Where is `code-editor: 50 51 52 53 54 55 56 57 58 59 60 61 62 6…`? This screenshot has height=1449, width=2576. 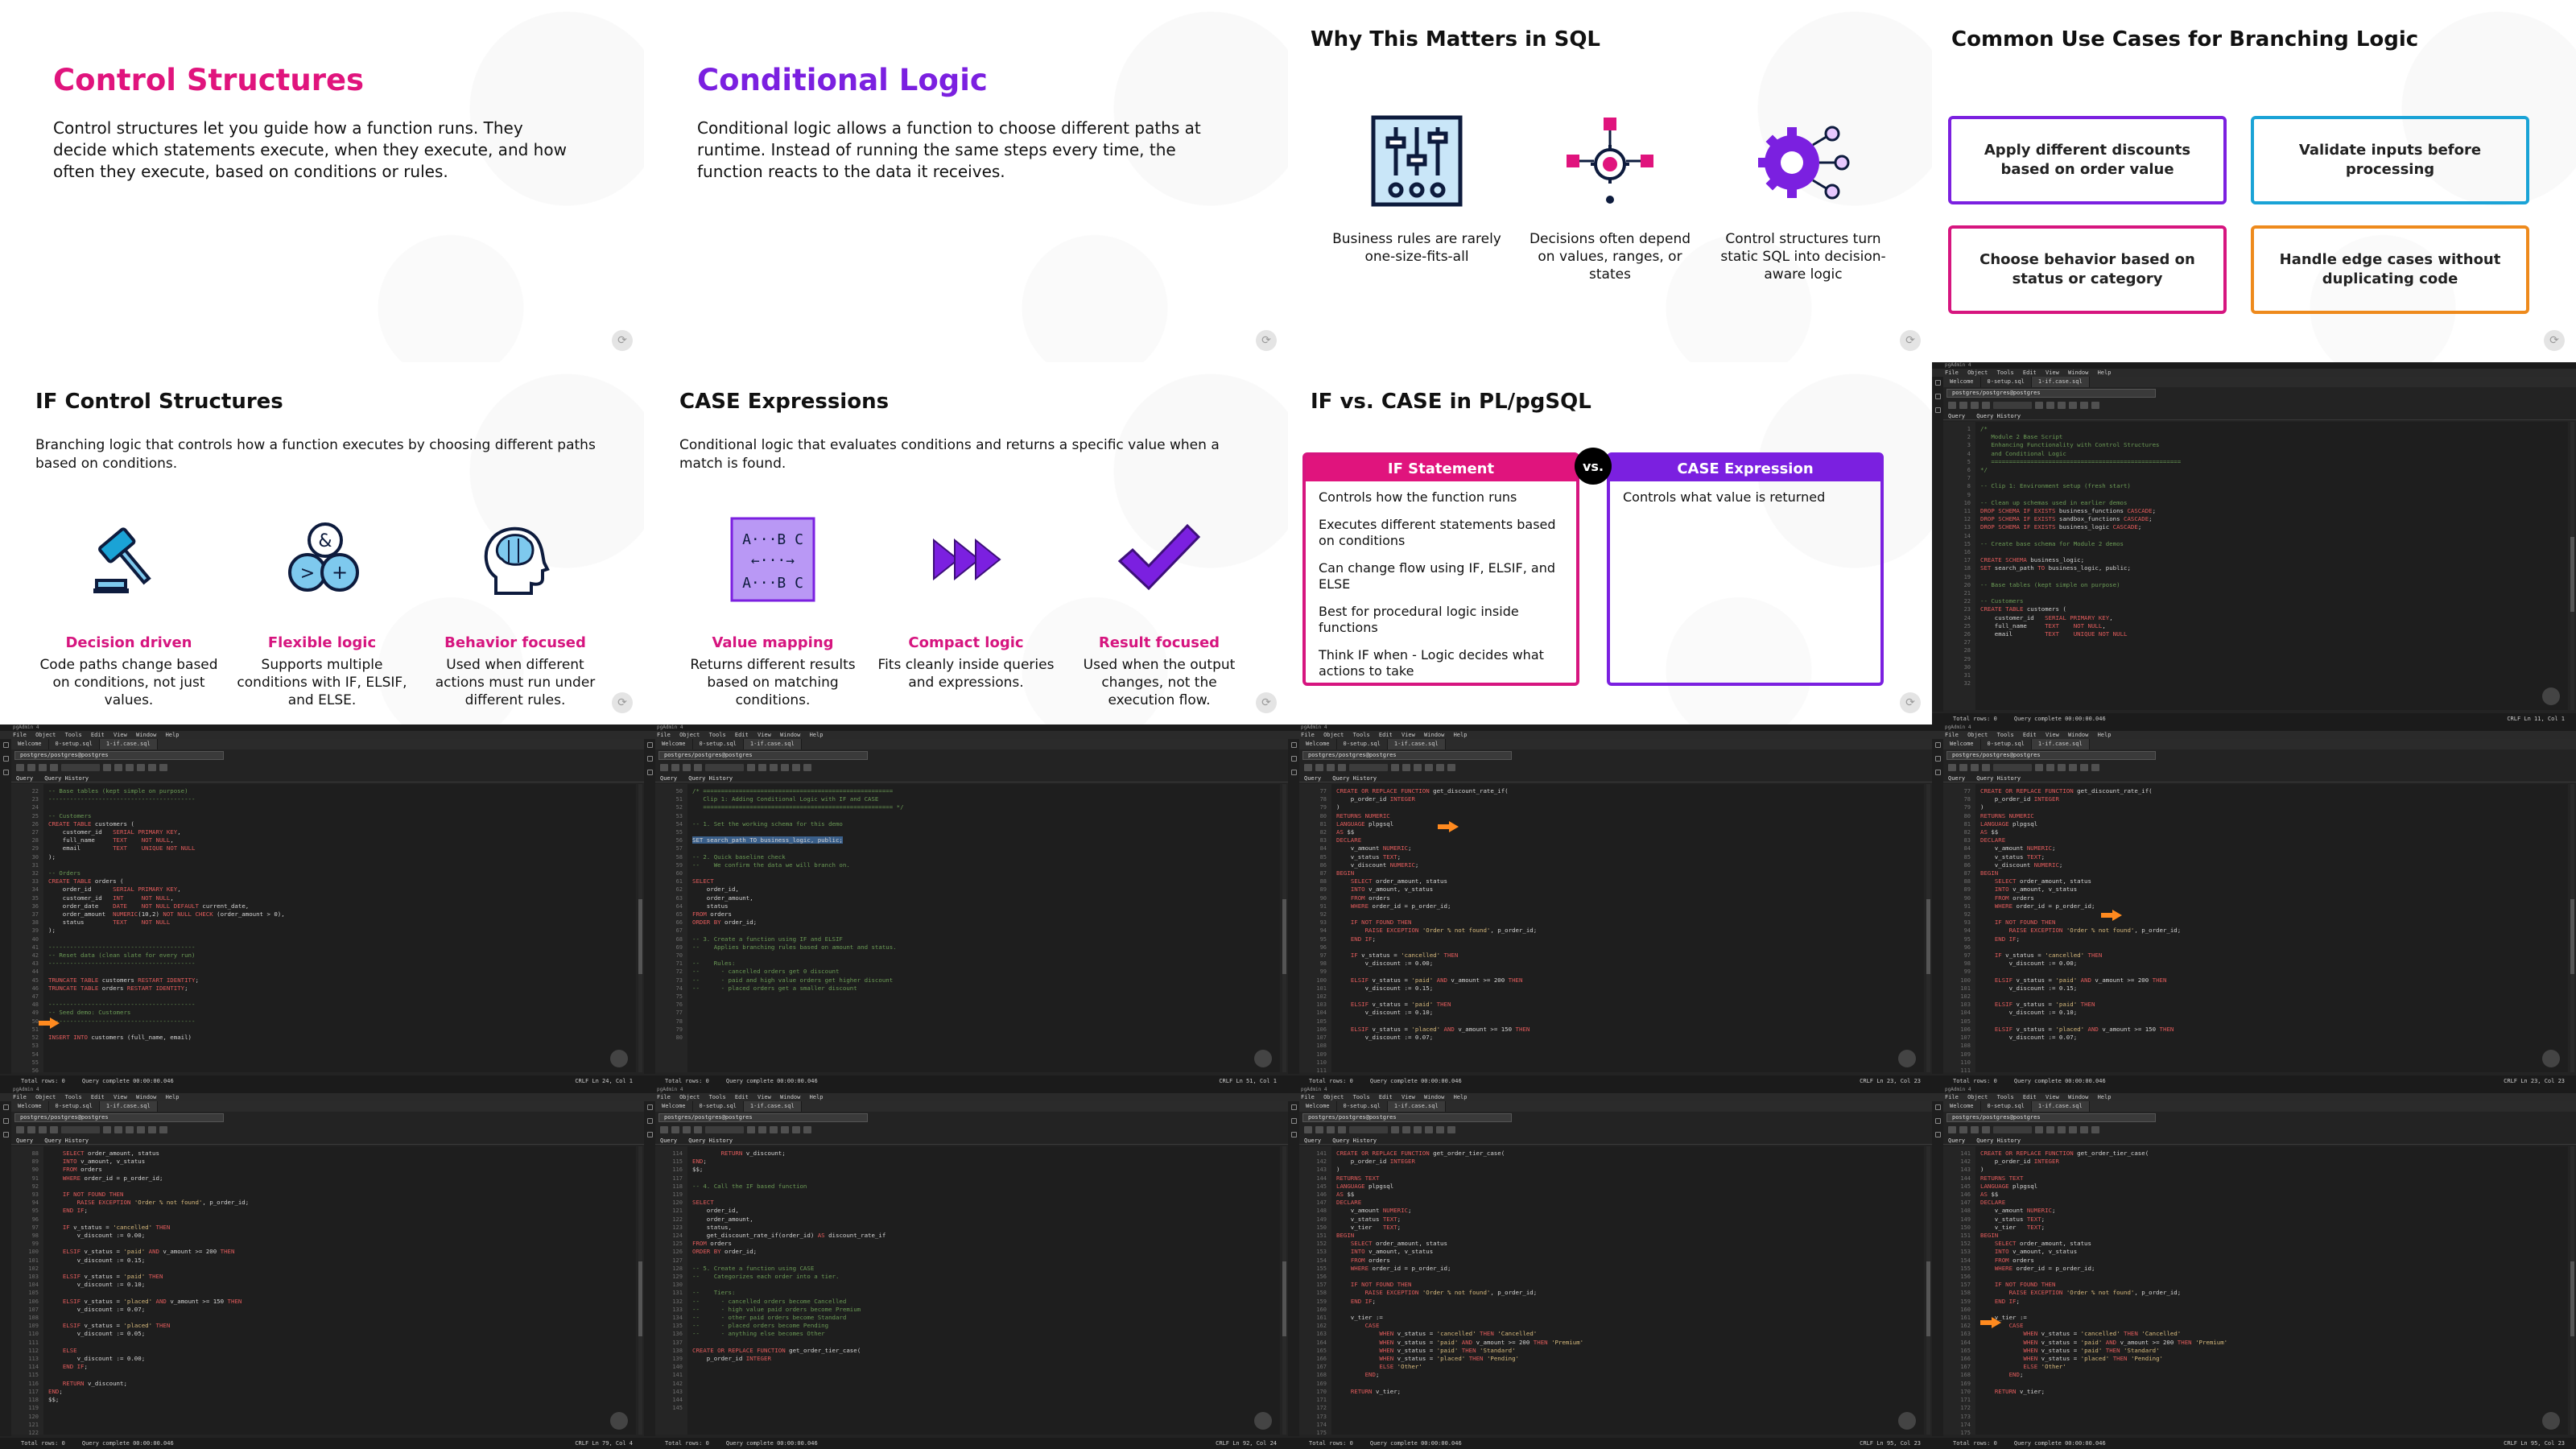
code-editor: 50 51 52 53 54 55 56 57 58 59 60 61 62 6… is located at coordinates (967, 928).